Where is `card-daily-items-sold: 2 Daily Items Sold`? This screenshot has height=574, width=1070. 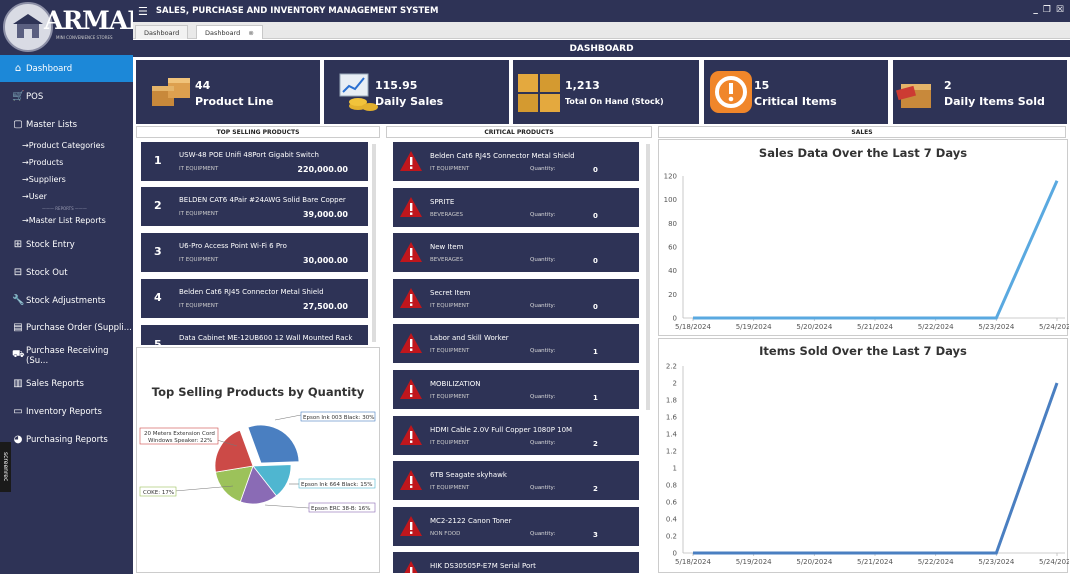 card-daily-items-sold: 2 Daily Items Sold is located at coordinates (980, 92).